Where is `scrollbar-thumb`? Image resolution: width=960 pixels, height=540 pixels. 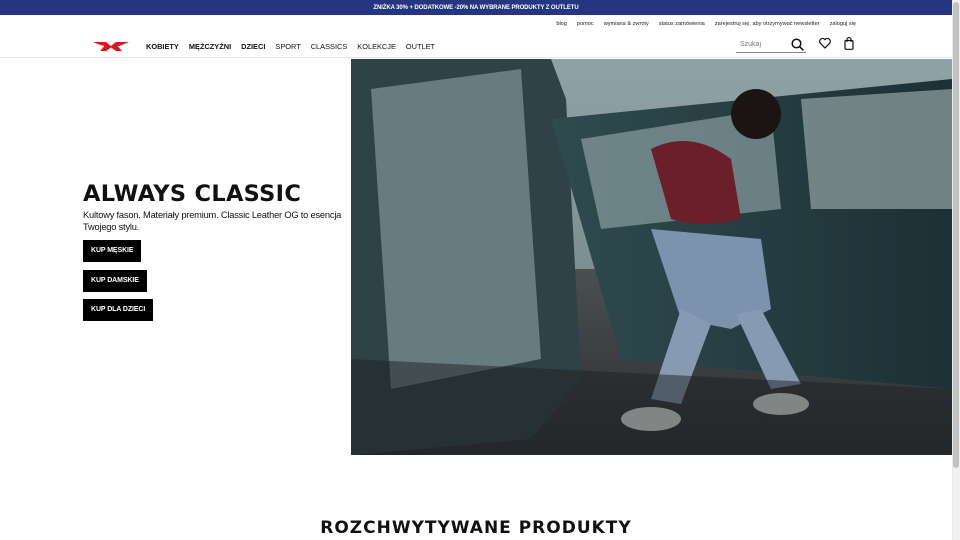
scrollbar-thumb is located at coordinates (956, 235).